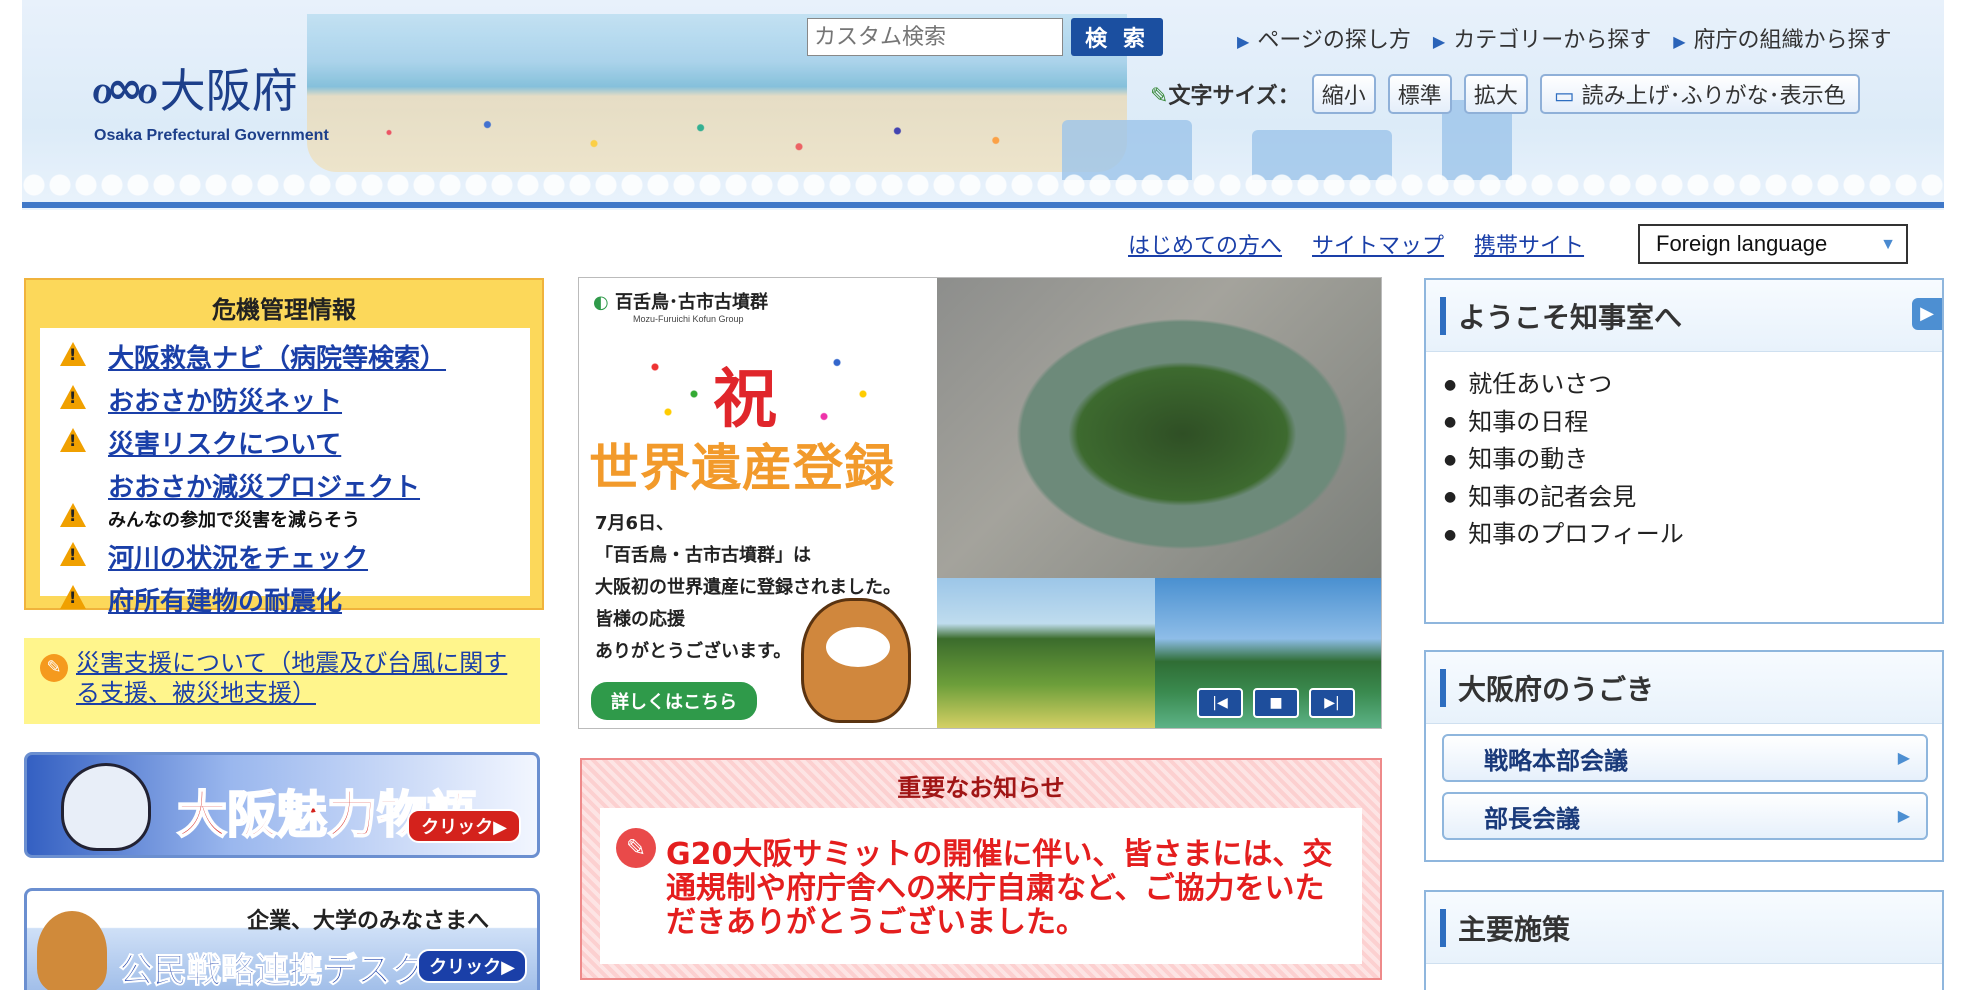 This screenshot has width=1967, height=990. I want to click on font-size-controls: ✎文字サイズ： 縮小 標準 拡大 ▭ 読み上げ･ふりがな･表示色, so click(1505, 94).